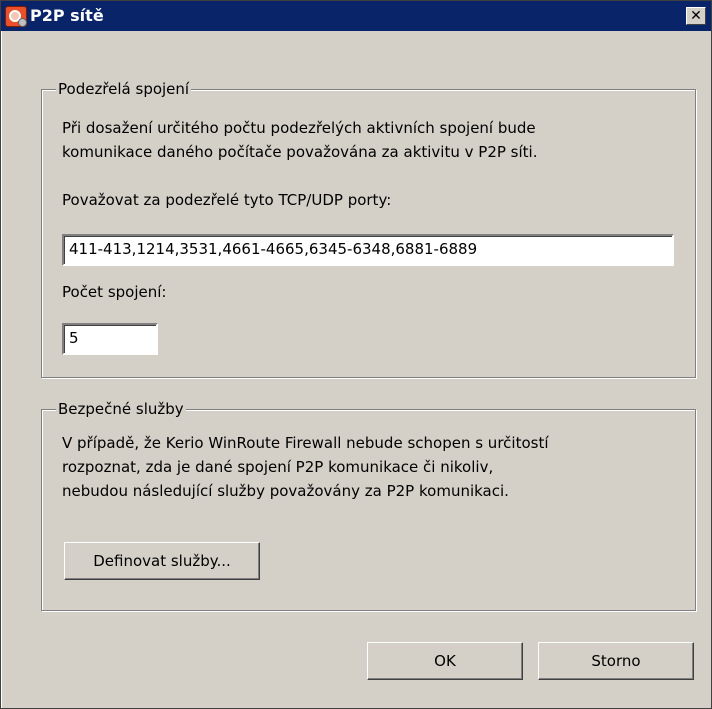 The height and width of the screenshot is (709, 712). I want to click on close-button: ✕, so click(696, 16).